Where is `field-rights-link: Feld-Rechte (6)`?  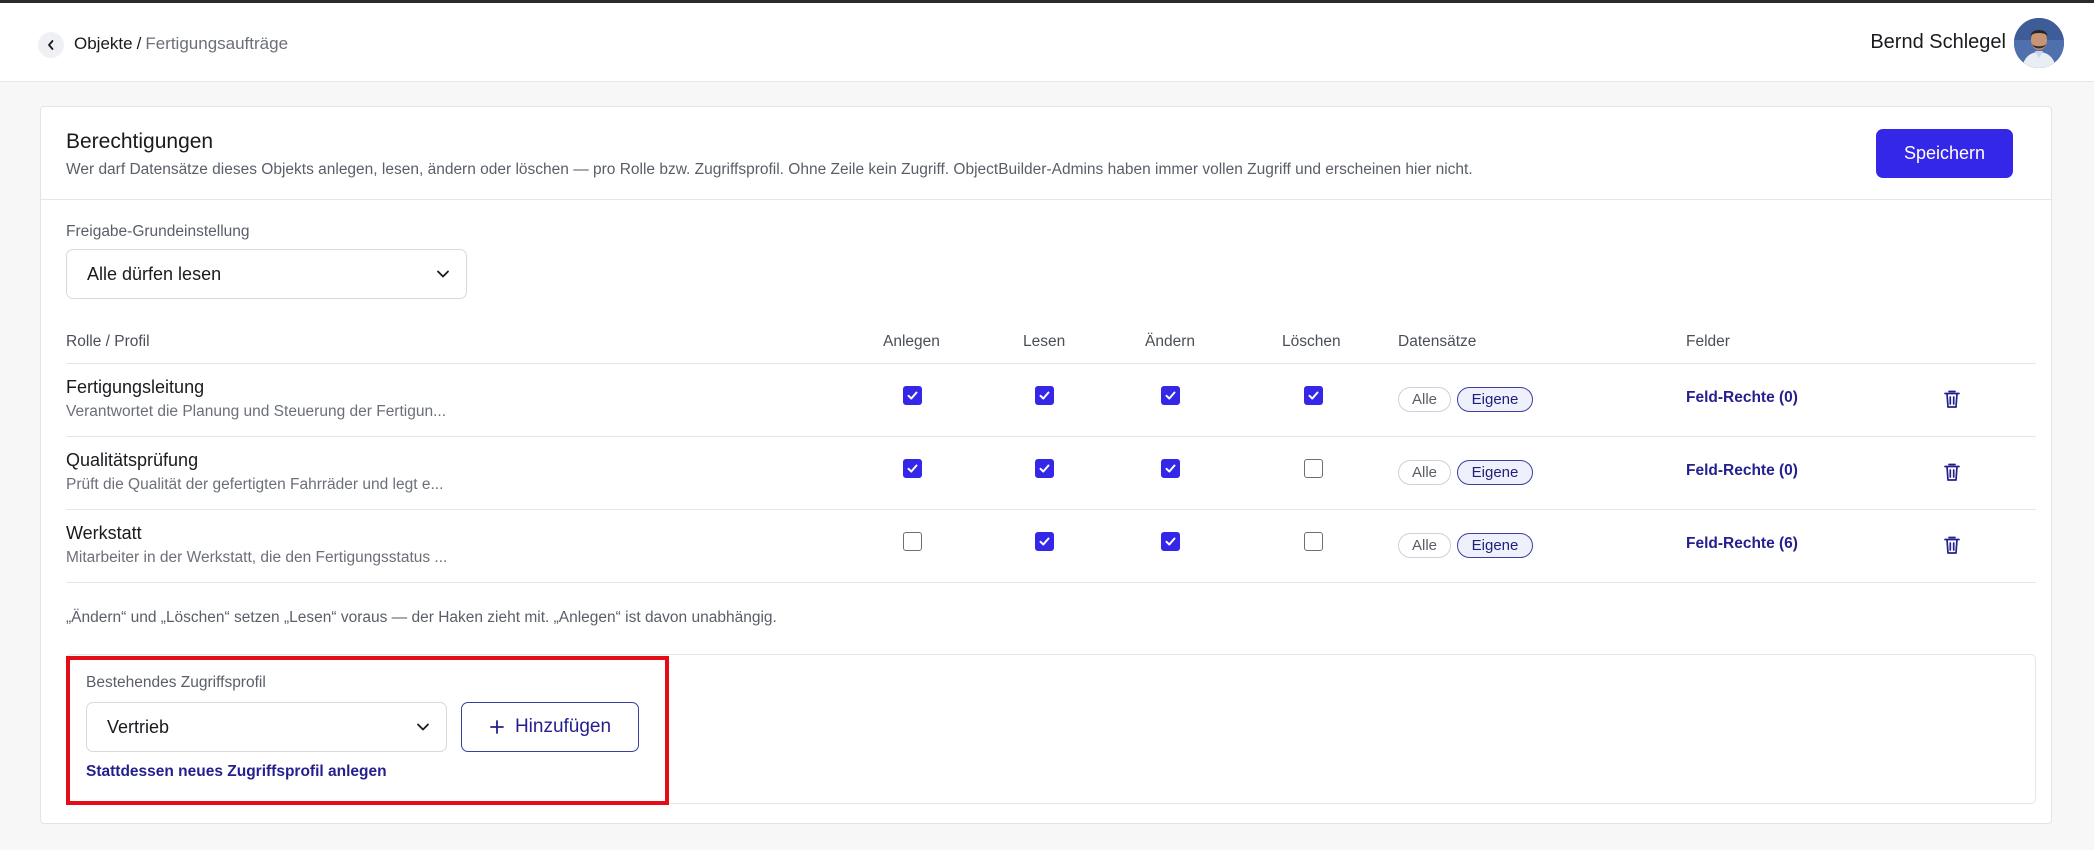
field-rights-link: Feld-Rechte (6) is located at coordinates (1742, 544).